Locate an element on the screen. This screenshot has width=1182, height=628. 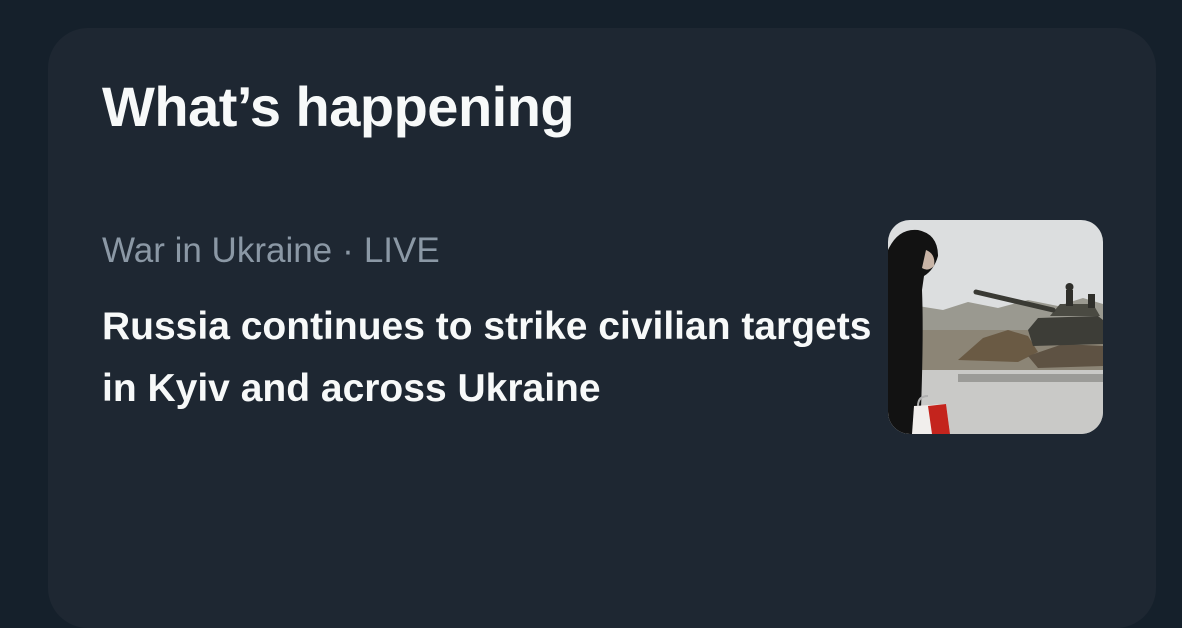
news-photo-thumbnail-icon is located at coordinates (995, 327).